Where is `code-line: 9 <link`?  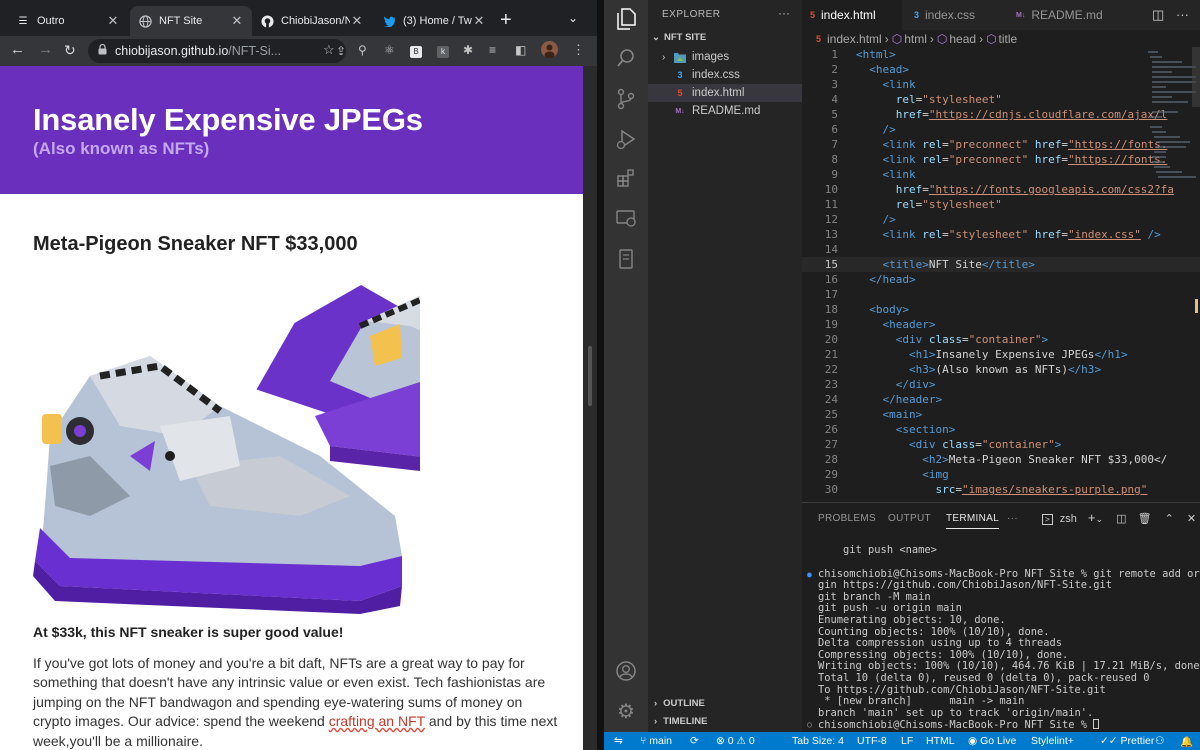 code-line: 9 <link is located at coordinates (1001, 174).